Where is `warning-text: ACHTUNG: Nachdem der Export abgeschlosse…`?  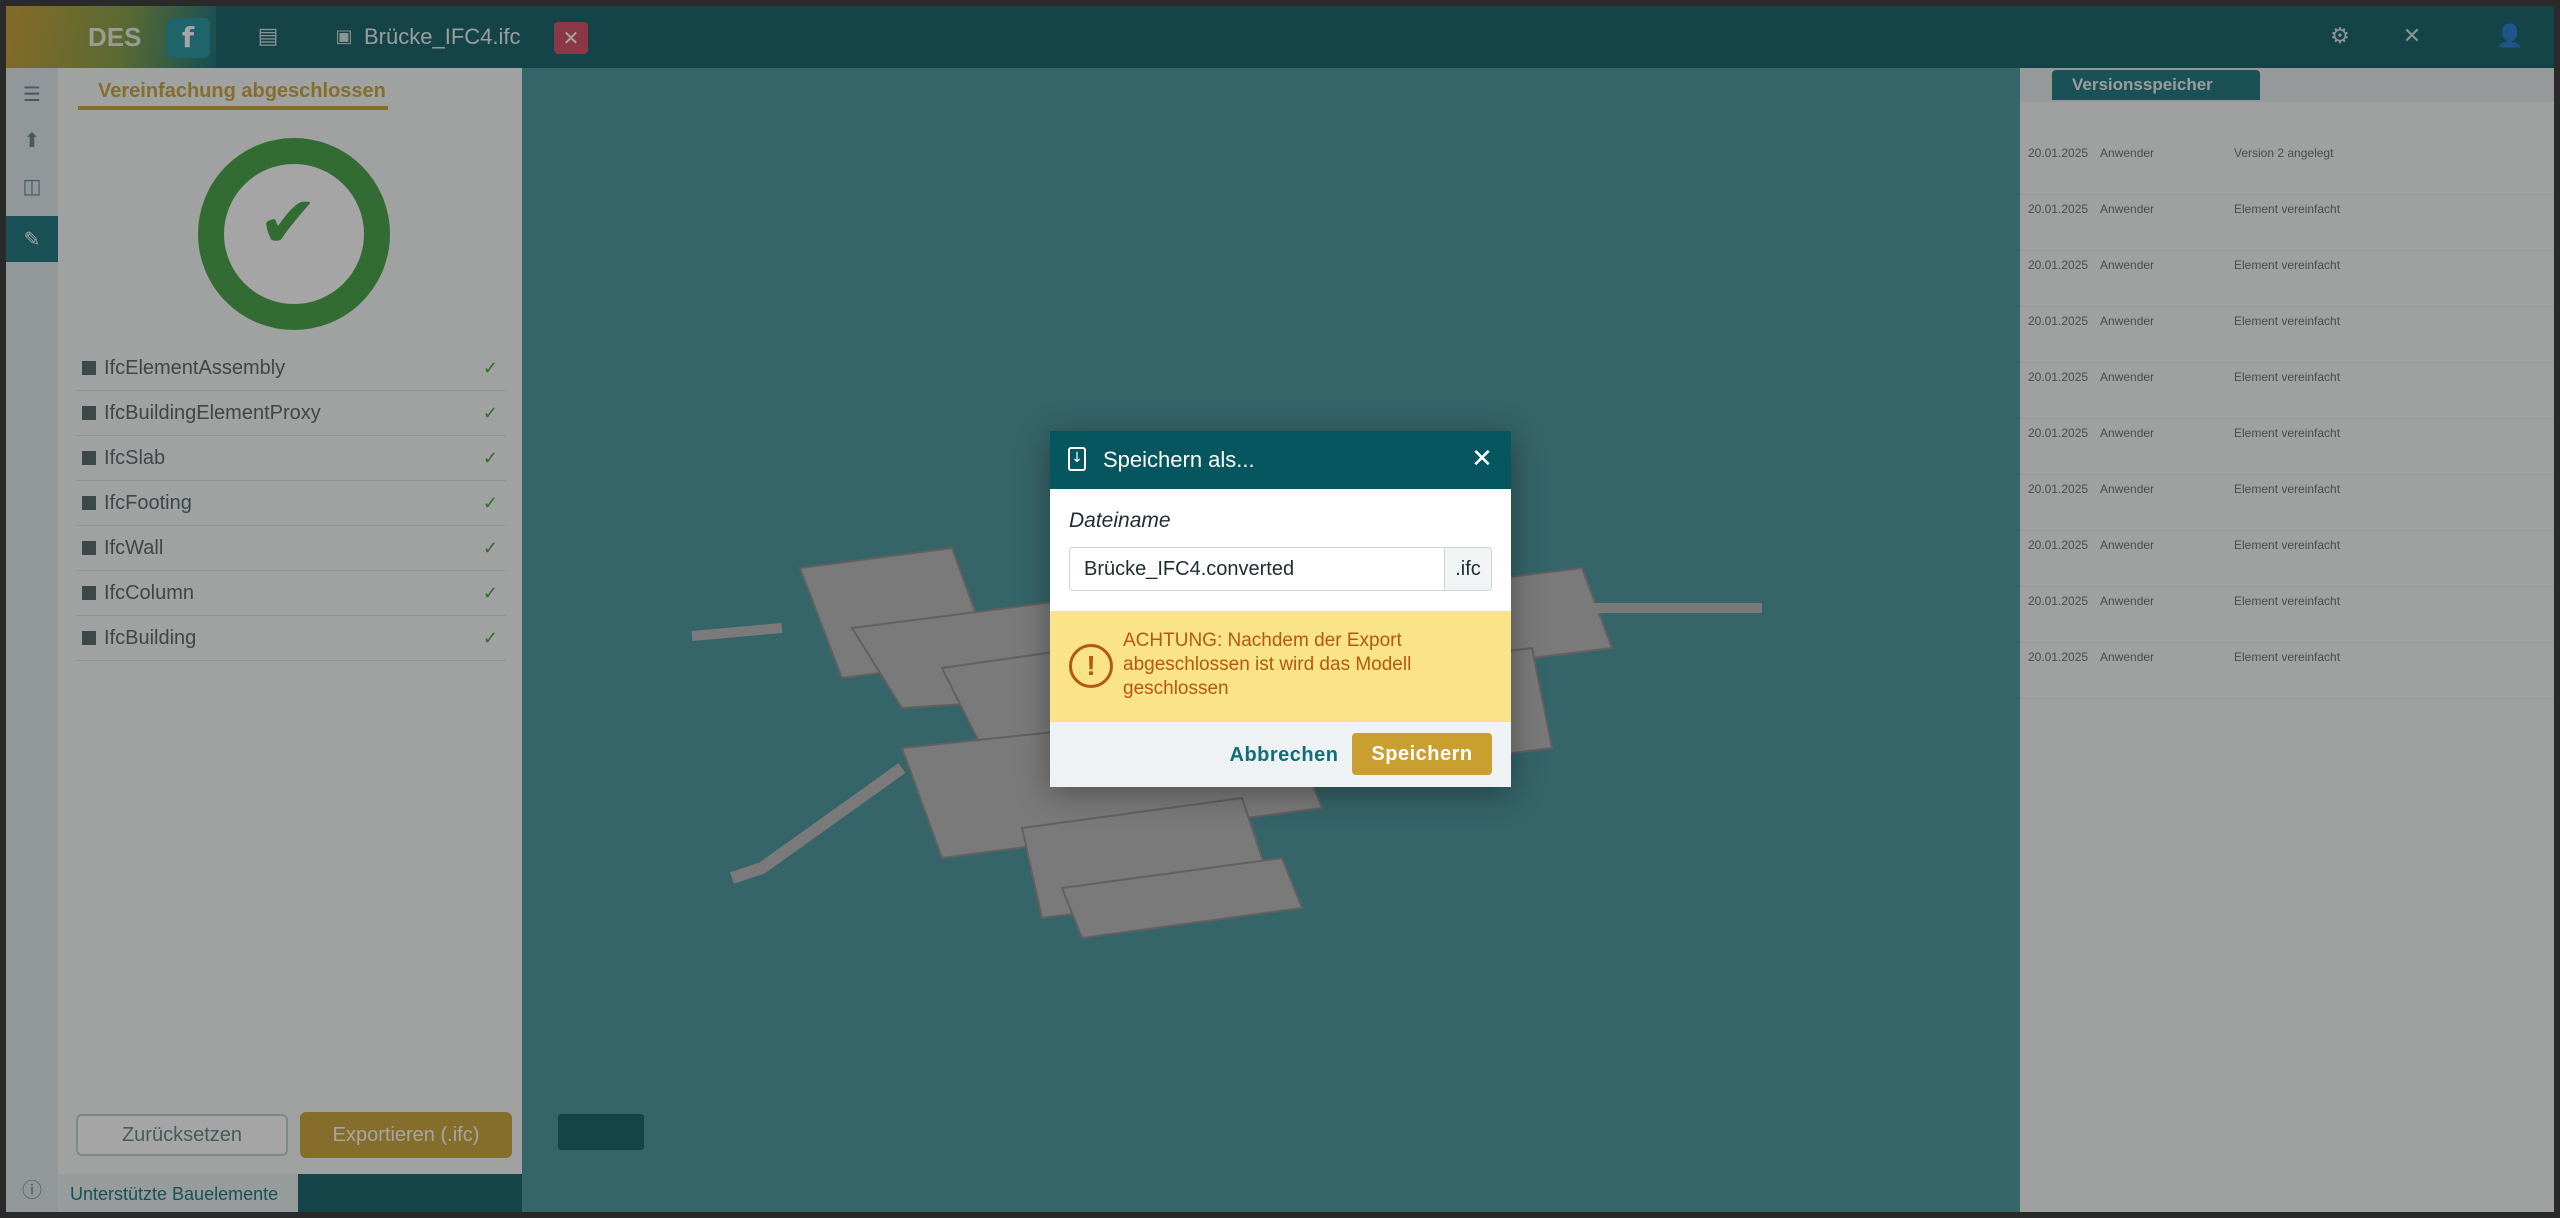 warning-text: ACHTUNG: Nachdem der Export abgeschlosse… is located at coordinates (1267, 664).